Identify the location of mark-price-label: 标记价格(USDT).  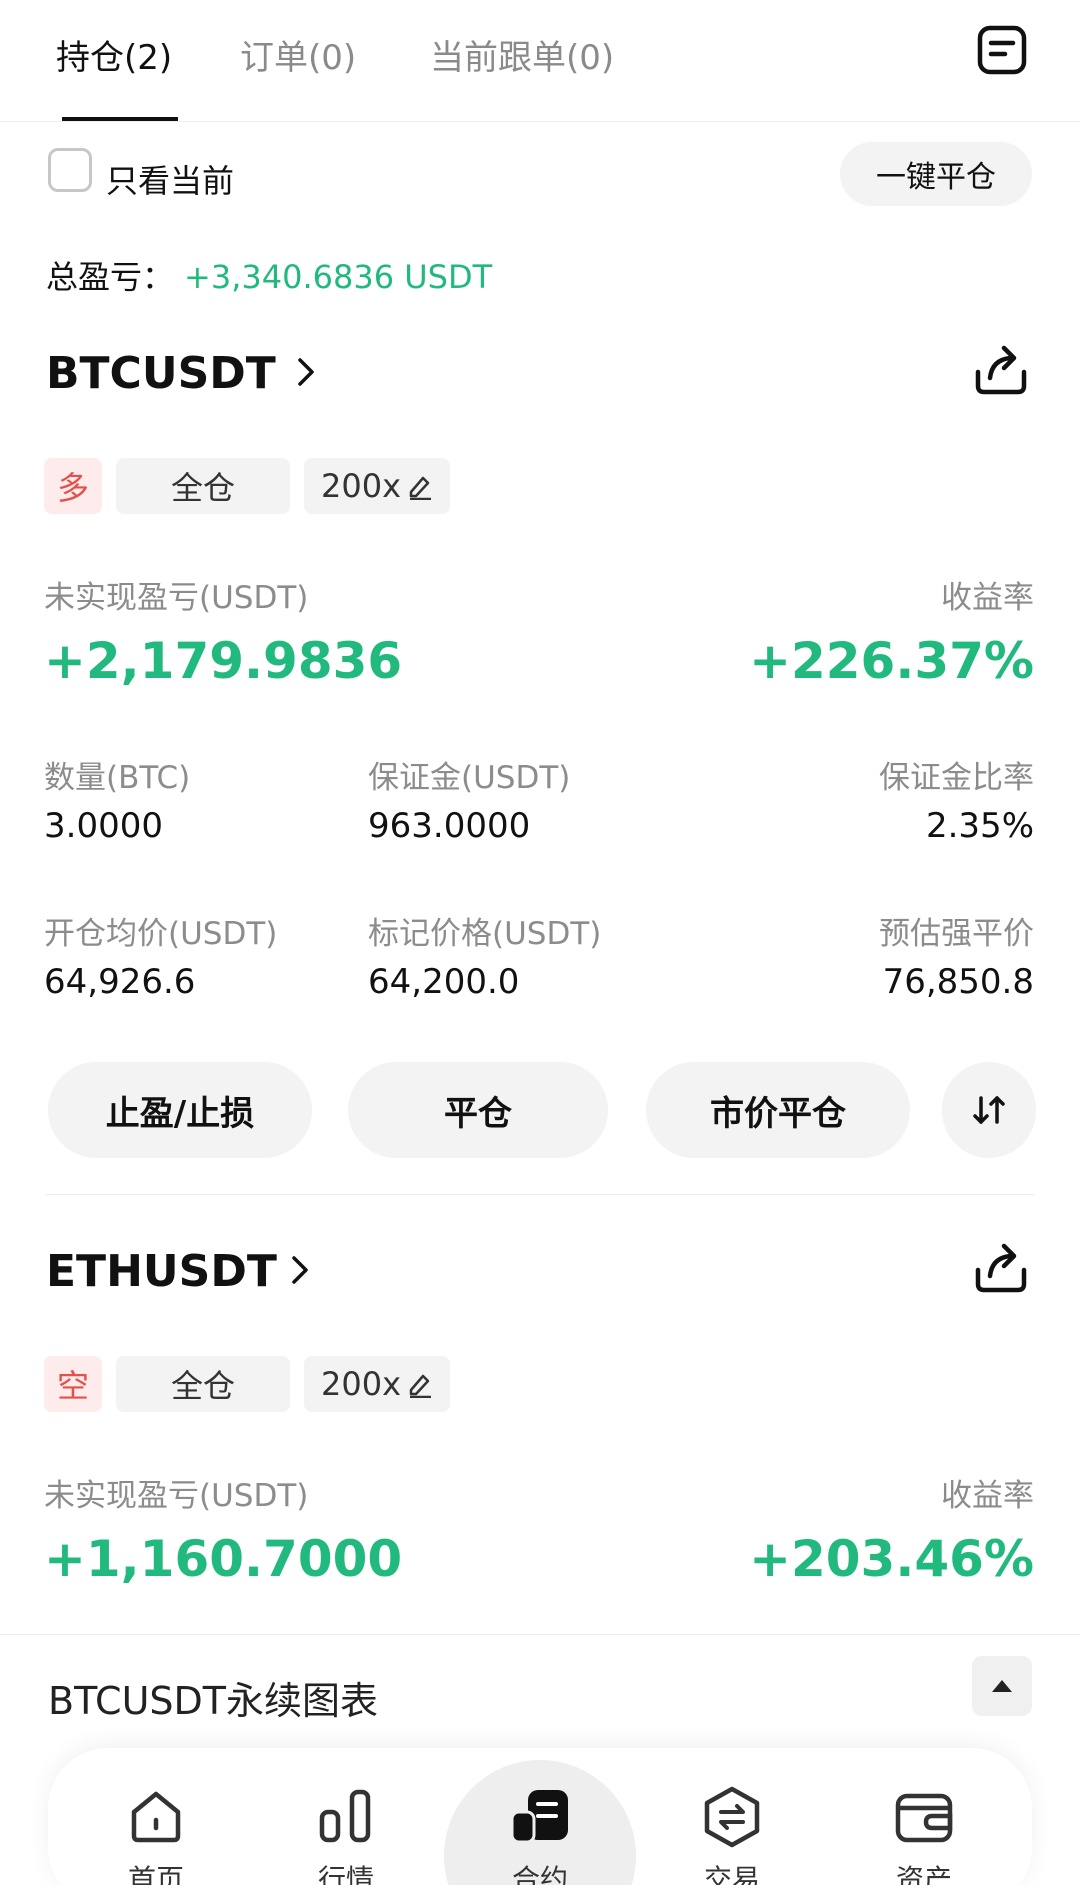
(485, 934).